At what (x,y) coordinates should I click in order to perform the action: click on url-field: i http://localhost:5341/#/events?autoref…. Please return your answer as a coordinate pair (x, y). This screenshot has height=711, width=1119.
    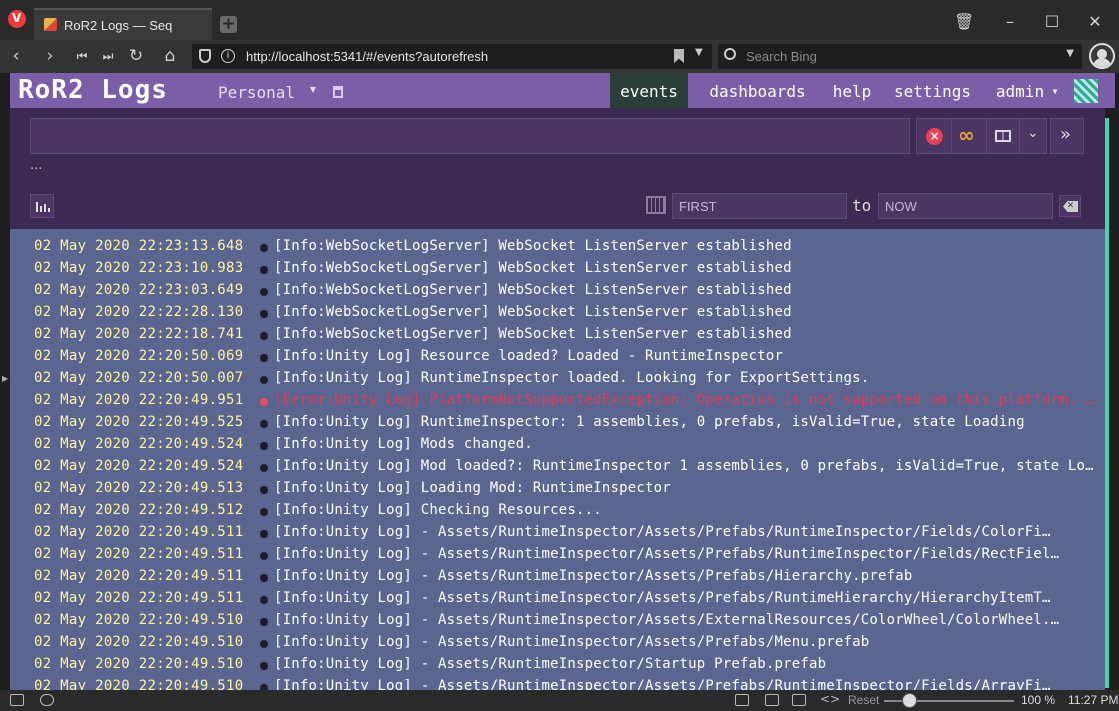
    Looking at the image, I should click on (452, 56).